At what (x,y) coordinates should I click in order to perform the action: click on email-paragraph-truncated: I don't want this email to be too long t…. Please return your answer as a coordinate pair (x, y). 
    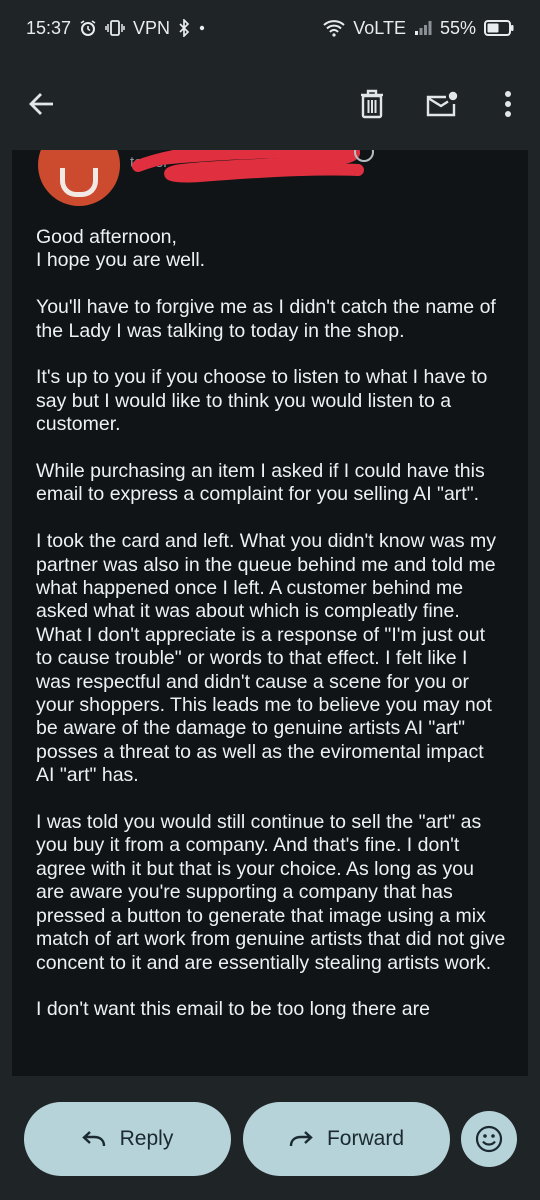
    Looking at the image, I should click on (233, 1009).